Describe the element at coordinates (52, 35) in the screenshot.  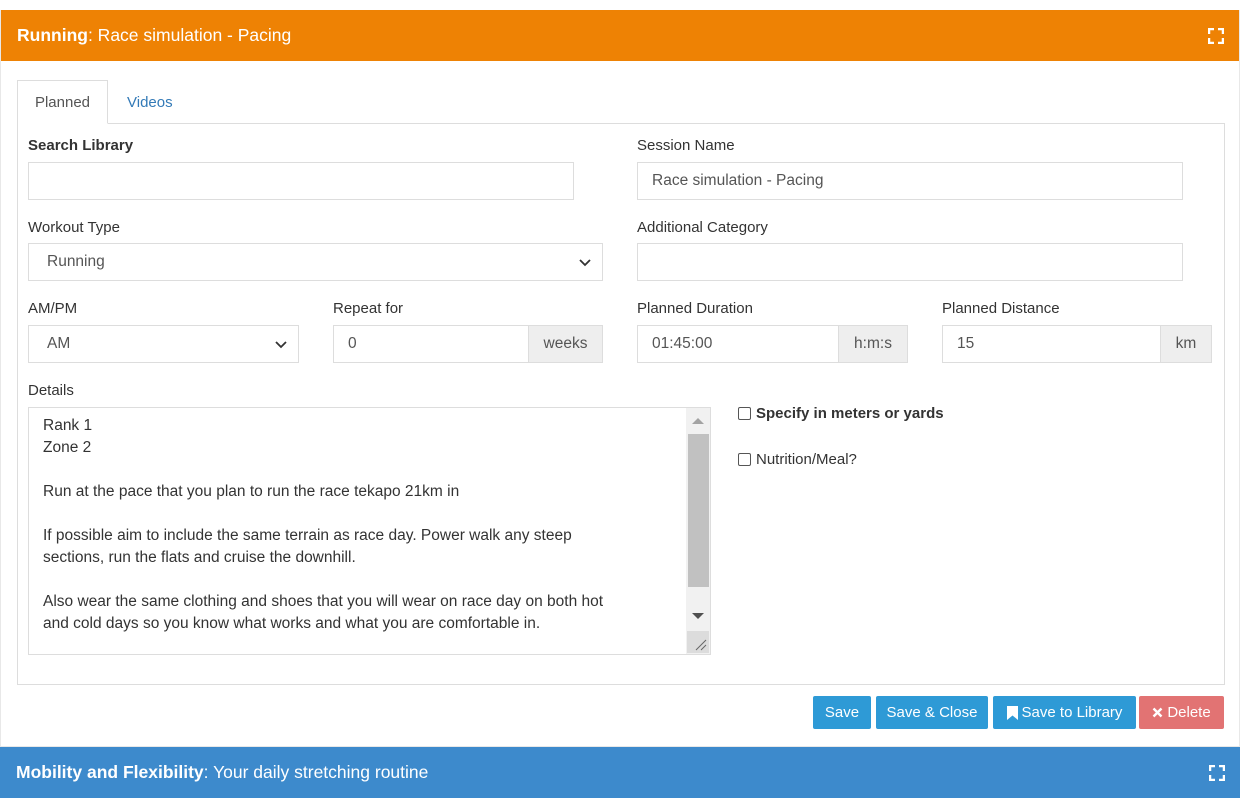
I see `panel-title-sport: Running` at that location.